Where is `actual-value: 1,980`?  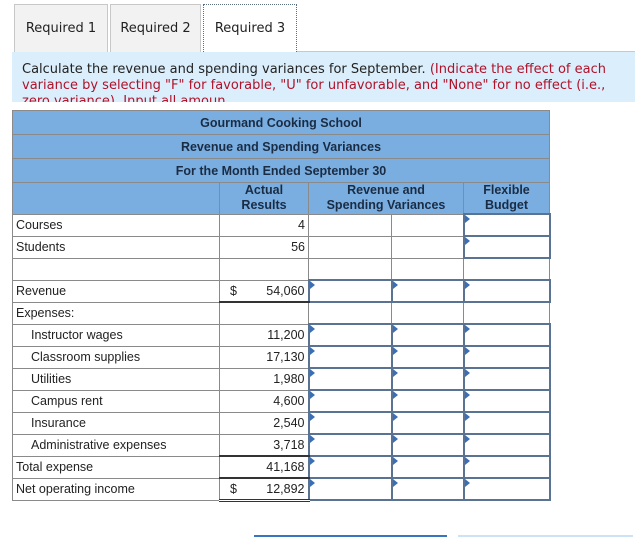 actual-value: 1,980 is located at coordinates (264, 379).